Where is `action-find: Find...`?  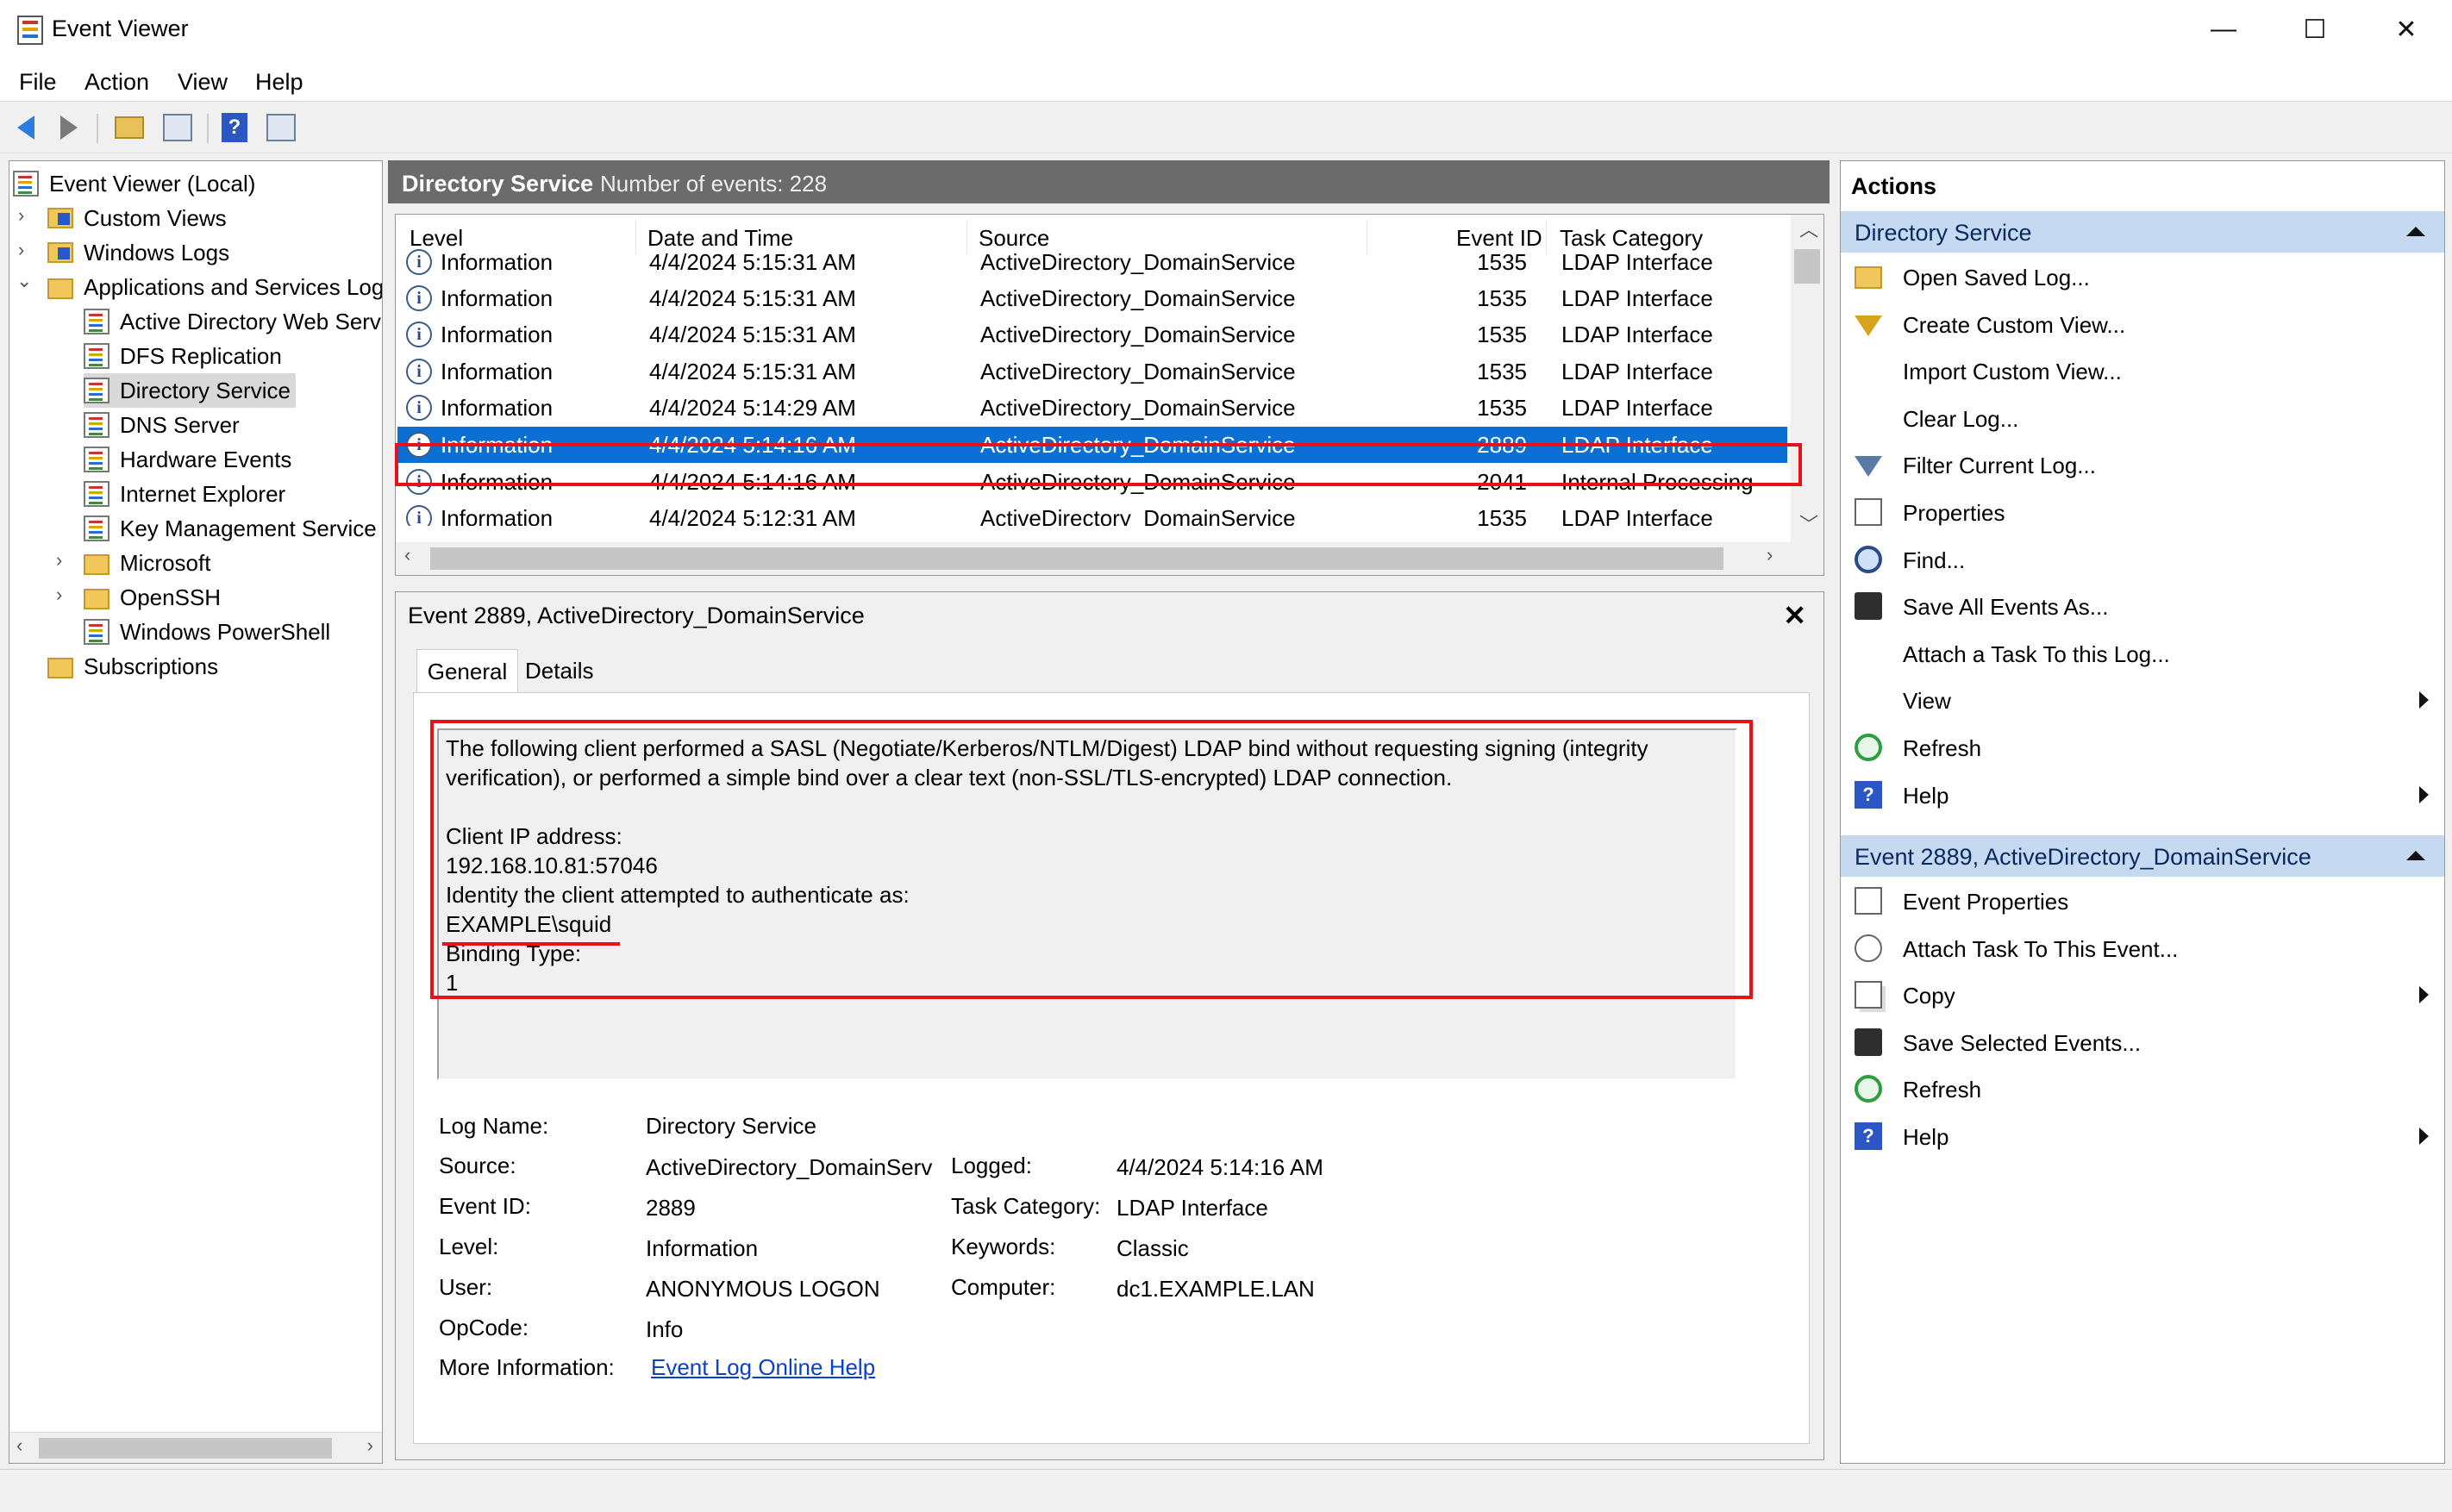 action-find: Find... is located at coordinates (2142, 560).